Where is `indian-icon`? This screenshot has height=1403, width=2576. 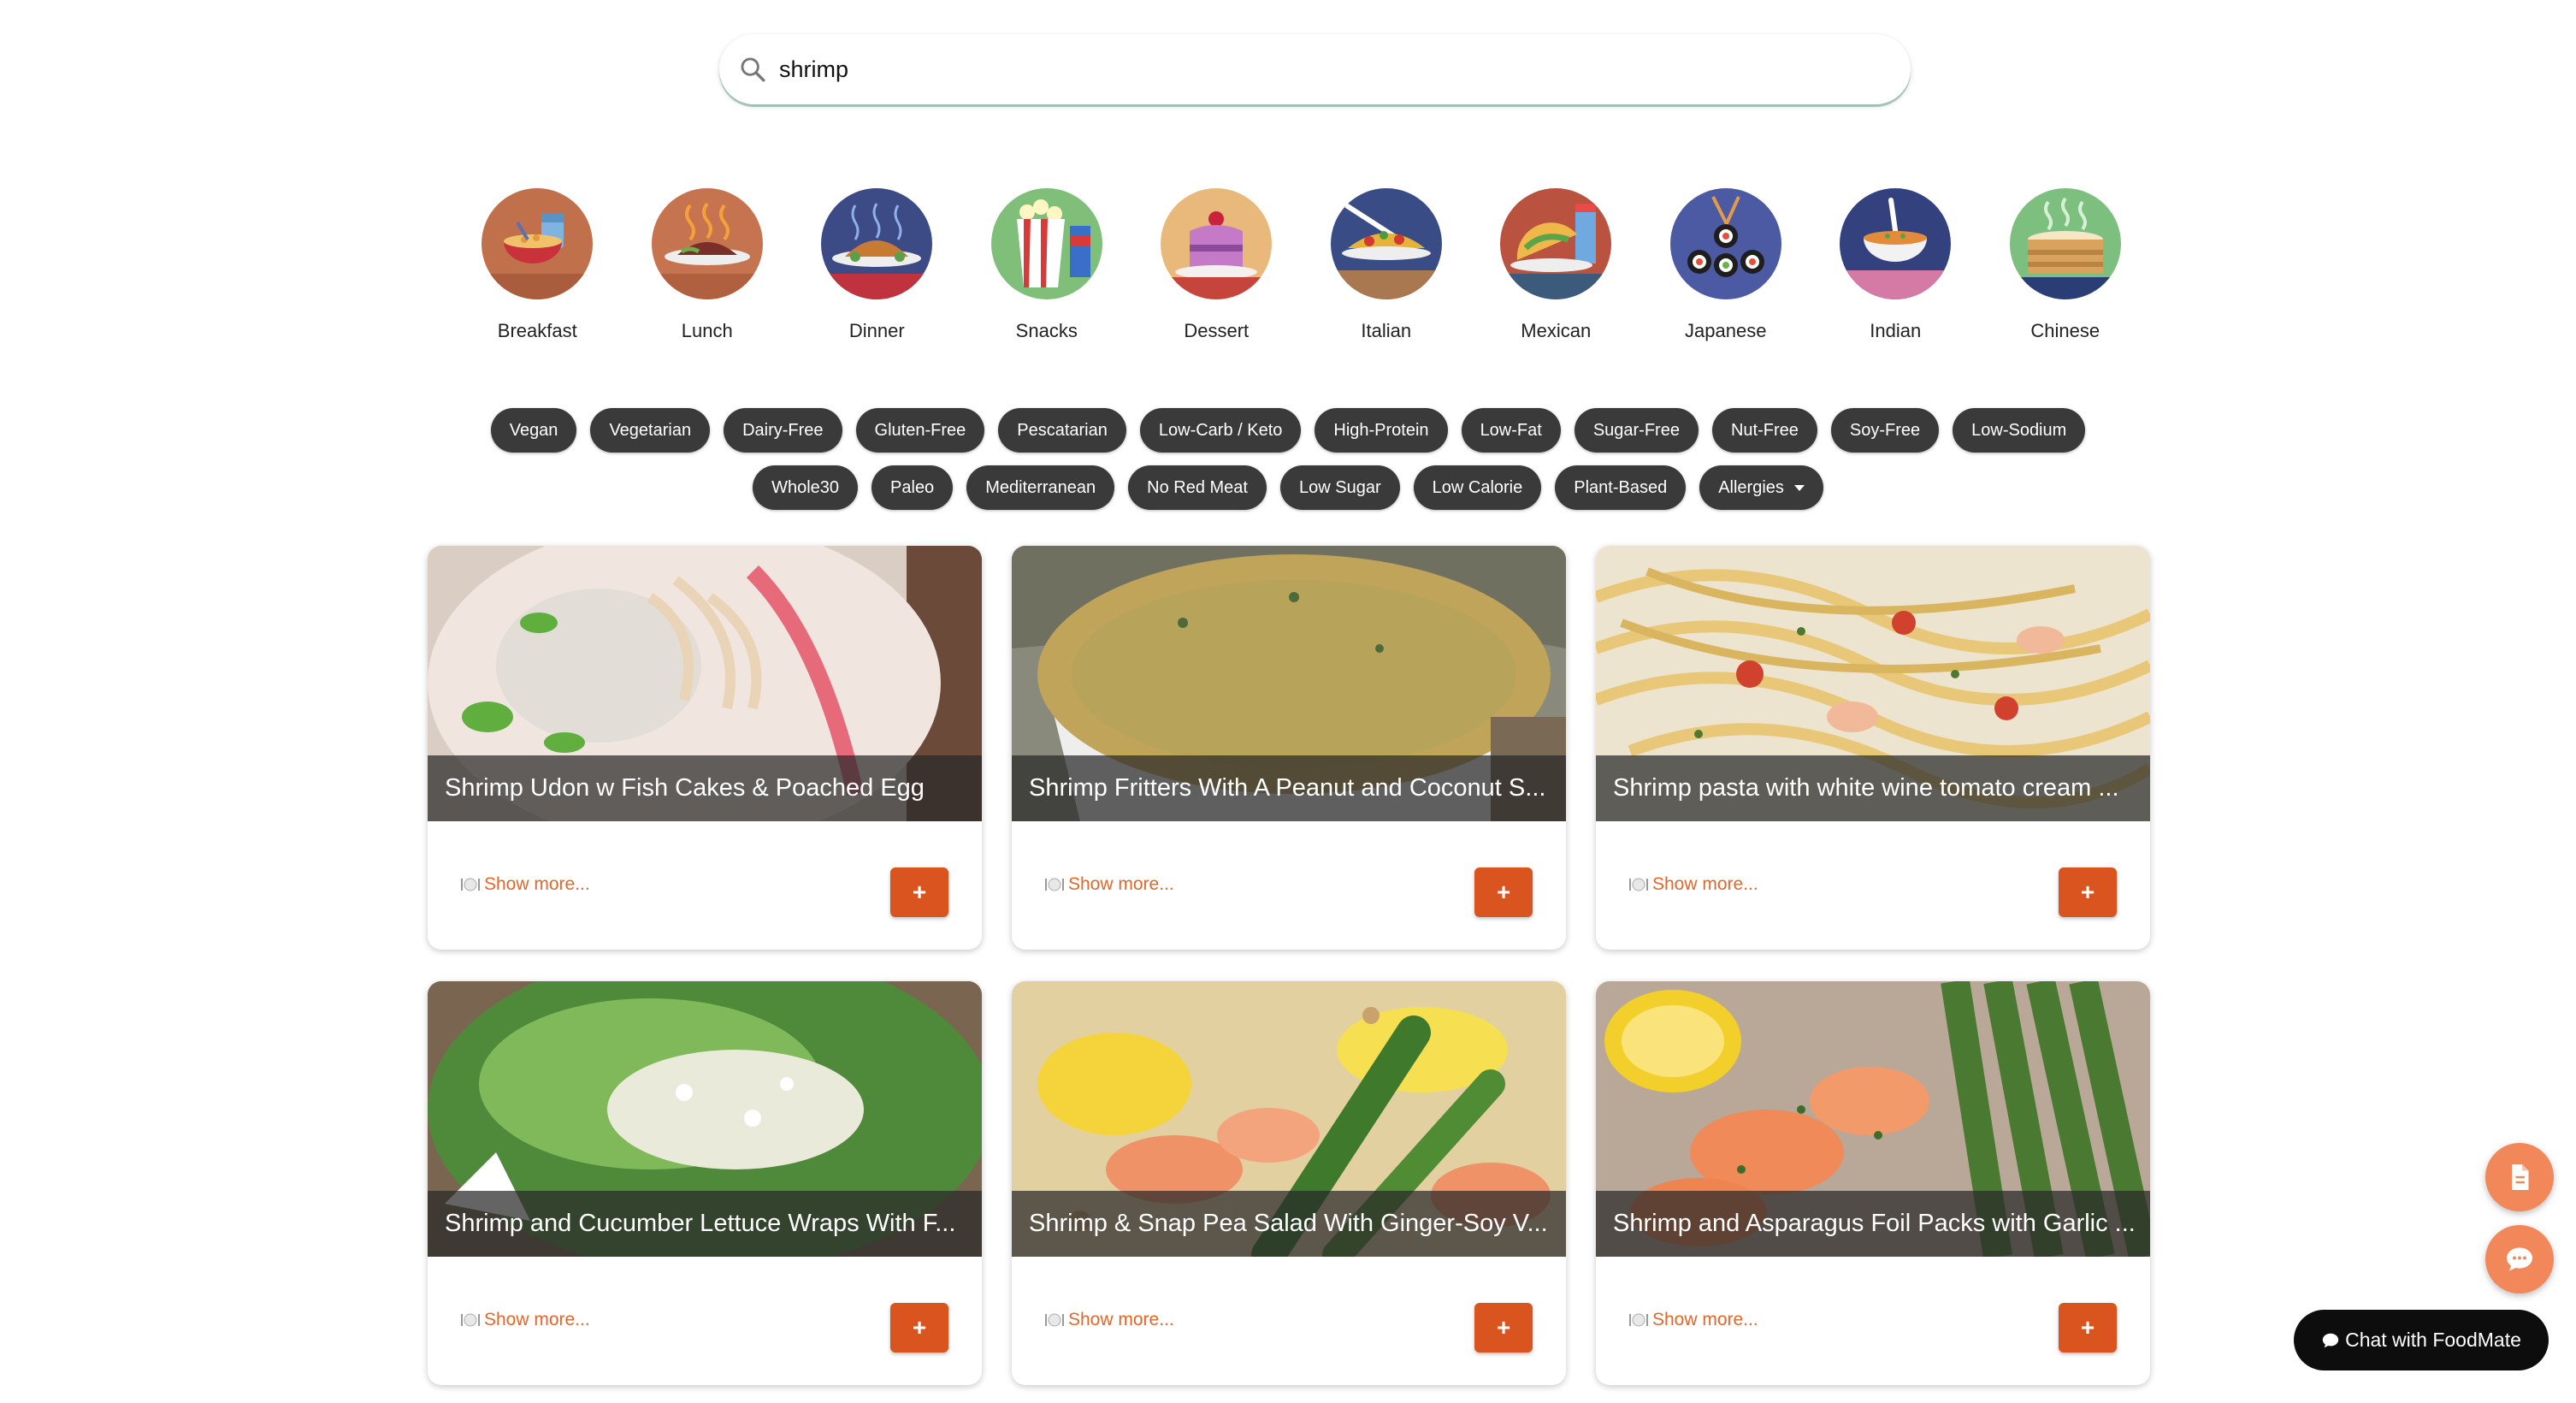
indian-icon is located at coordinates (1896, 243).